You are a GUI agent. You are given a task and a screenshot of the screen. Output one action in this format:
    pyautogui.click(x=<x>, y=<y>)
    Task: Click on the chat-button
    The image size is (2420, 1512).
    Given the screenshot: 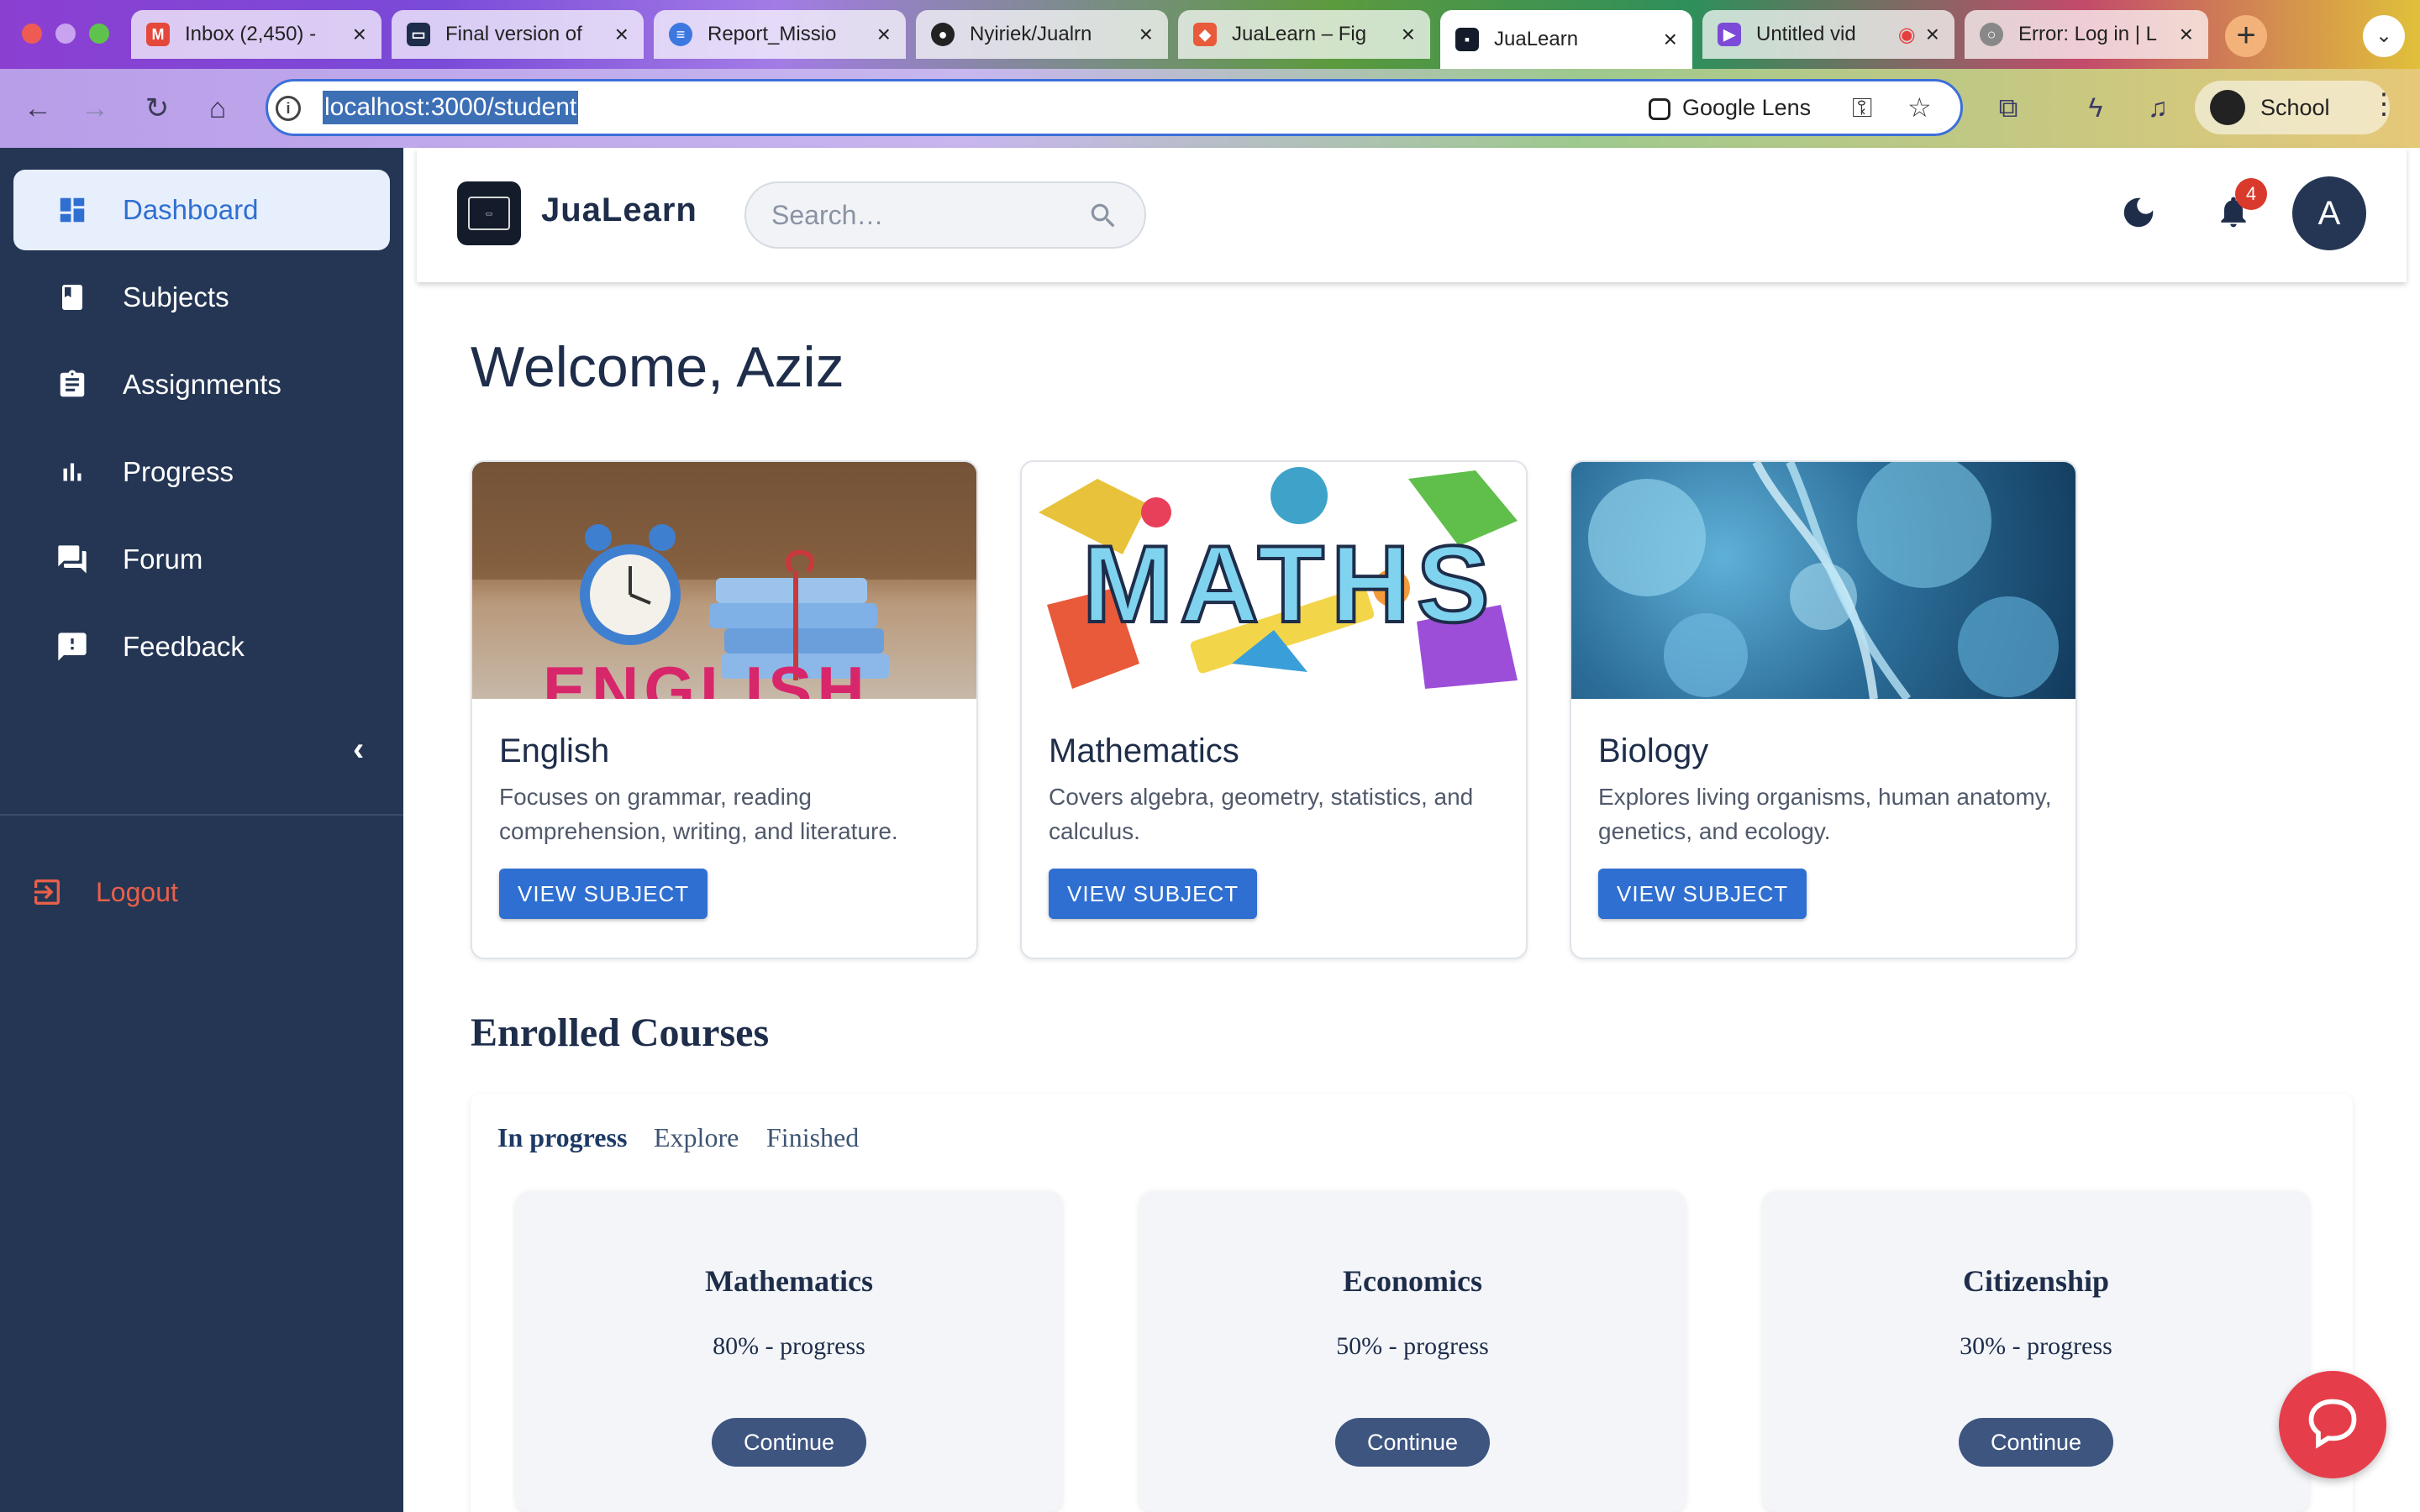 What is the action you would take?
    pyautogui.click(x=2332, y=1424)
    